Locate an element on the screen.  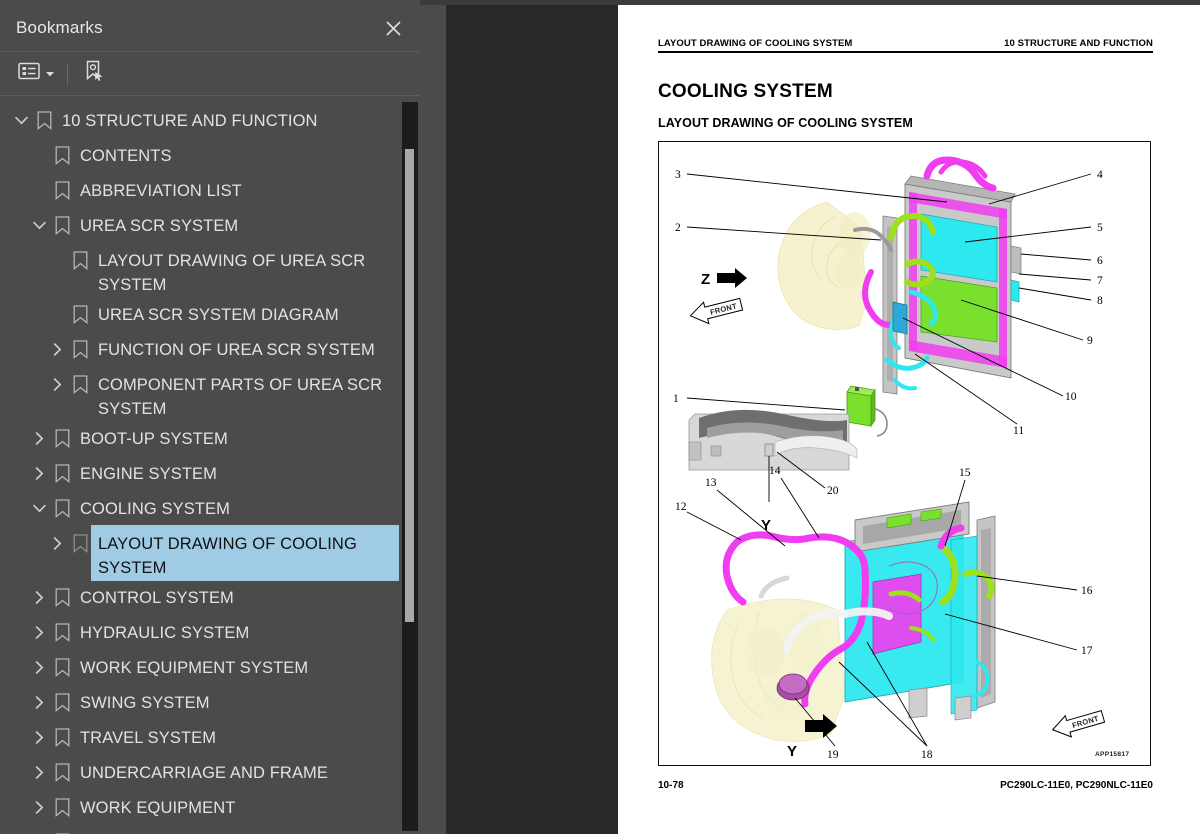
bookmark-item: 10 STRUCTURE AND FUNCTION is located at coordinates (210, 120).